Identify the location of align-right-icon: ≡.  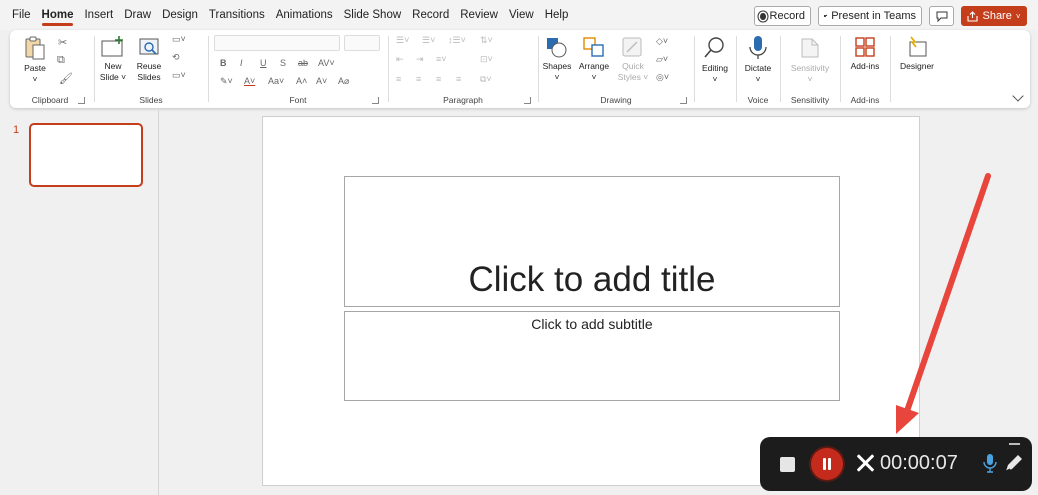
(438, 79).